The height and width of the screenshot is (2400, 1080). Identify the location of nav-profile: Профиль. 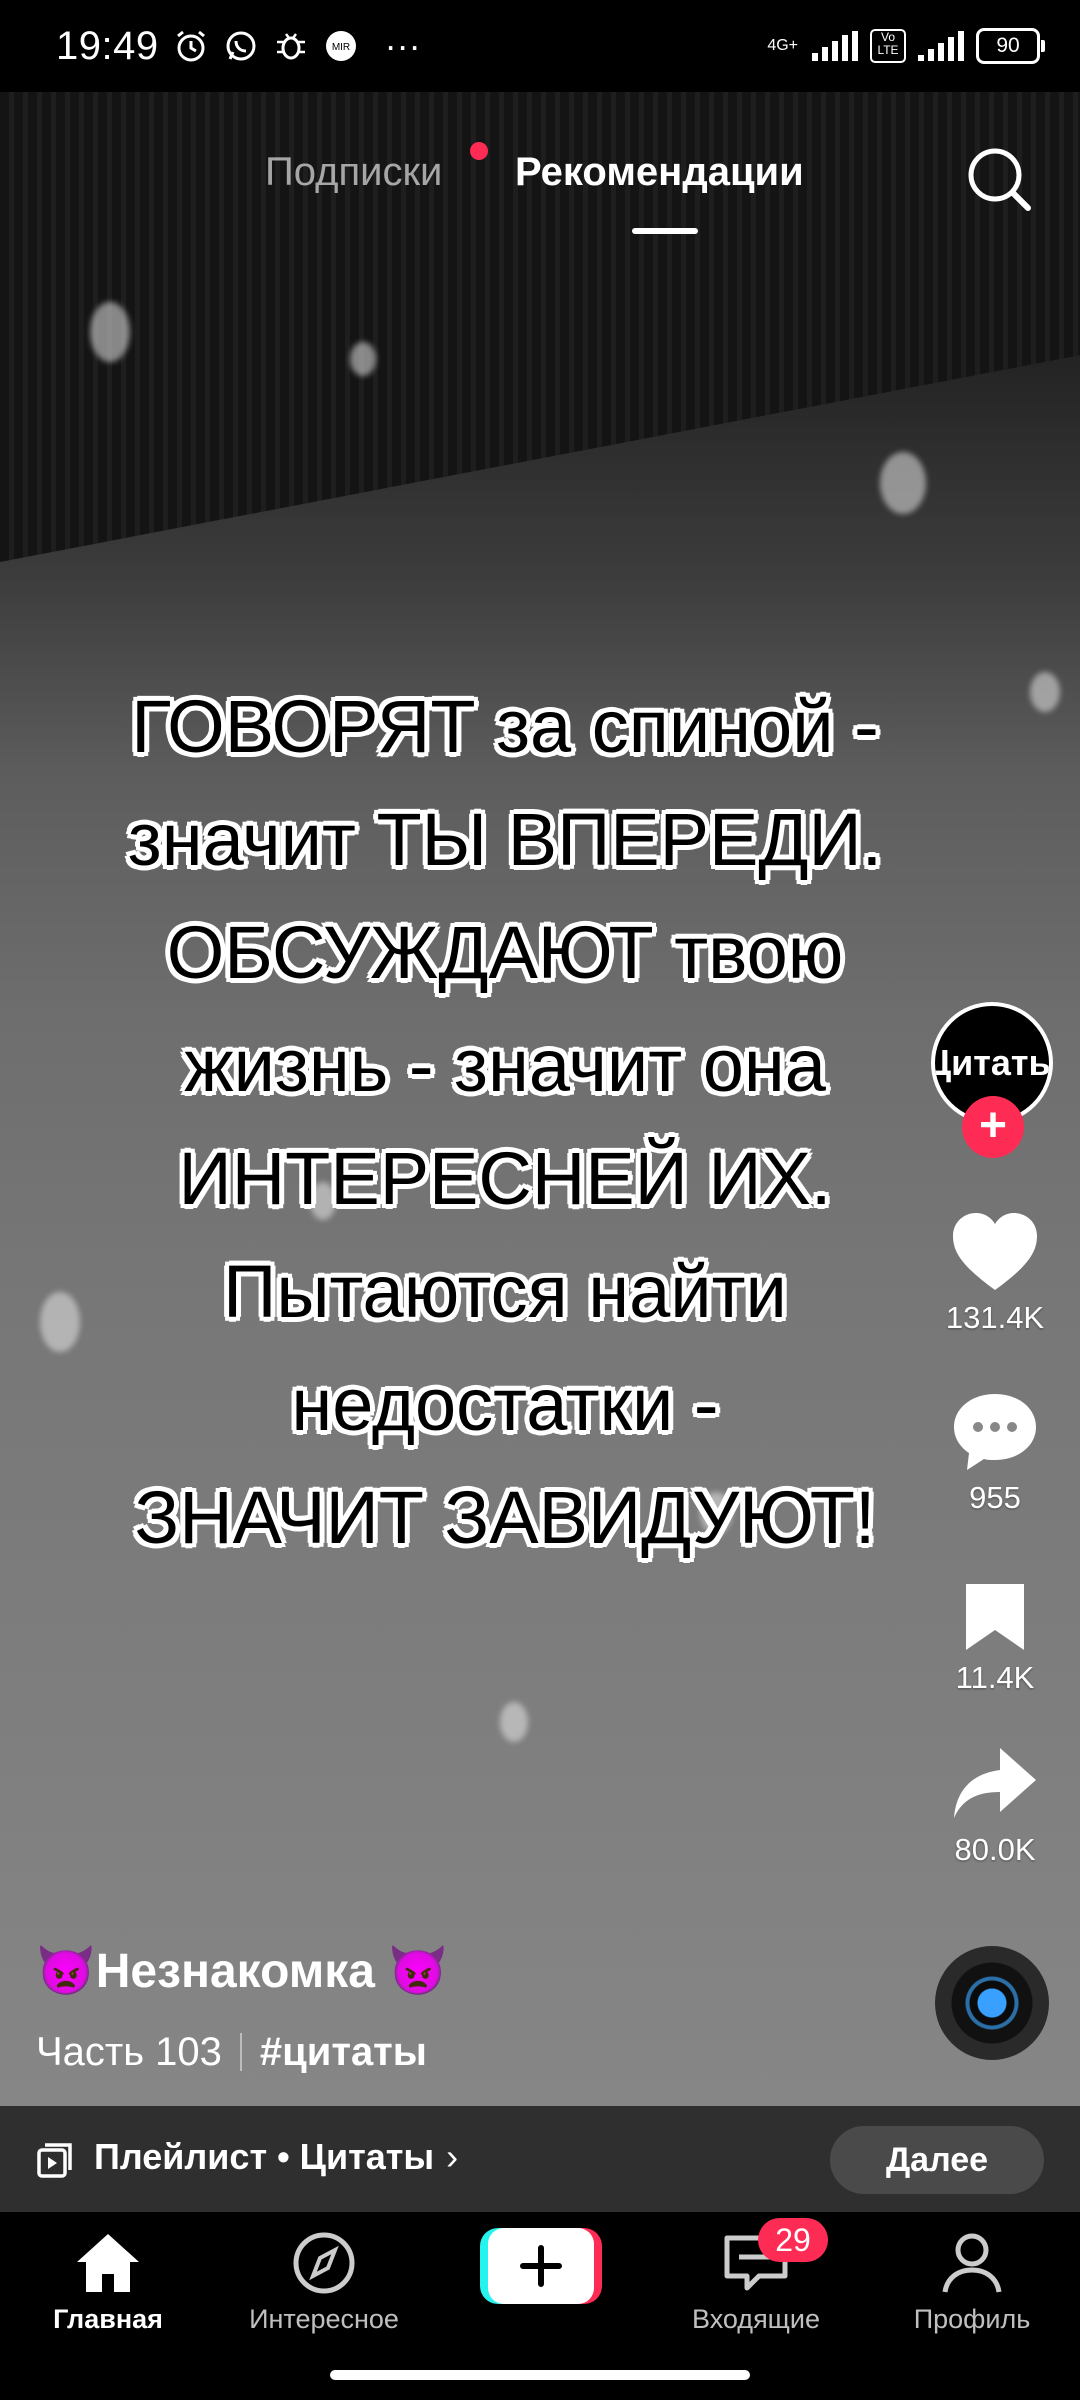
(972, 2282).